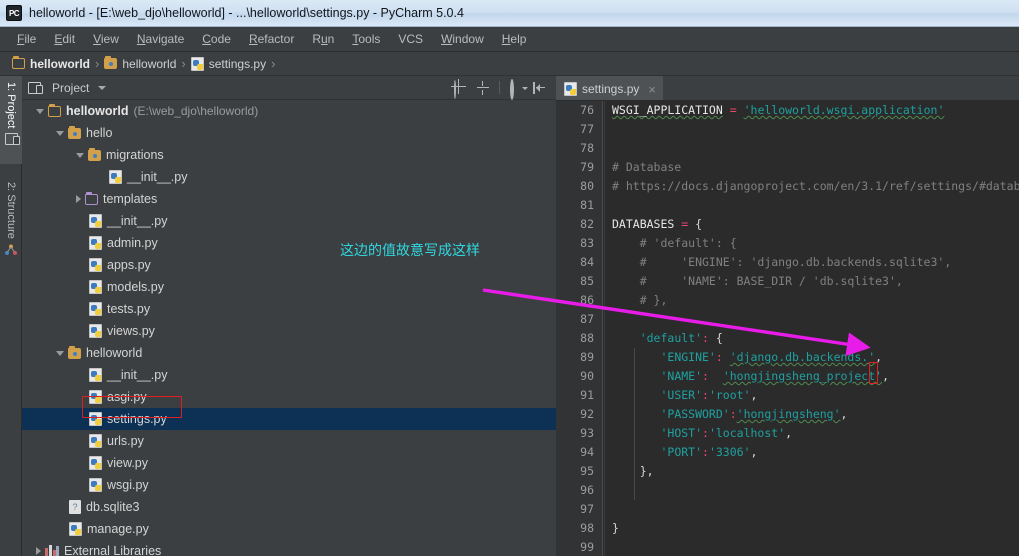  What do you see at coordinates (587, 110) in the screenshot?
I see `line-number: 76` at bounding box center [587, 110].